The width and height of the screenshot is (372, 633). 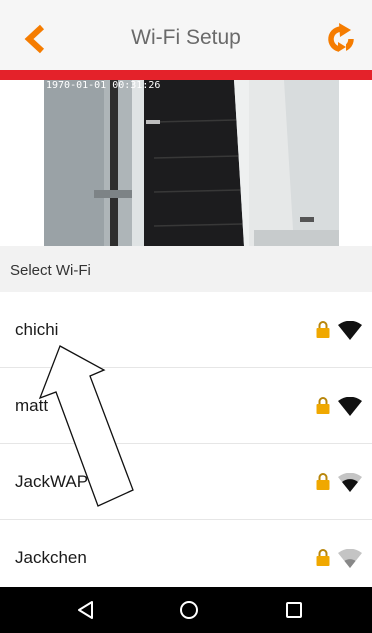 What do you see at coordinates (51, 557) in the screenshot?
I see `wifi-network-name: Jackchen` at bounding box center [51, 557].